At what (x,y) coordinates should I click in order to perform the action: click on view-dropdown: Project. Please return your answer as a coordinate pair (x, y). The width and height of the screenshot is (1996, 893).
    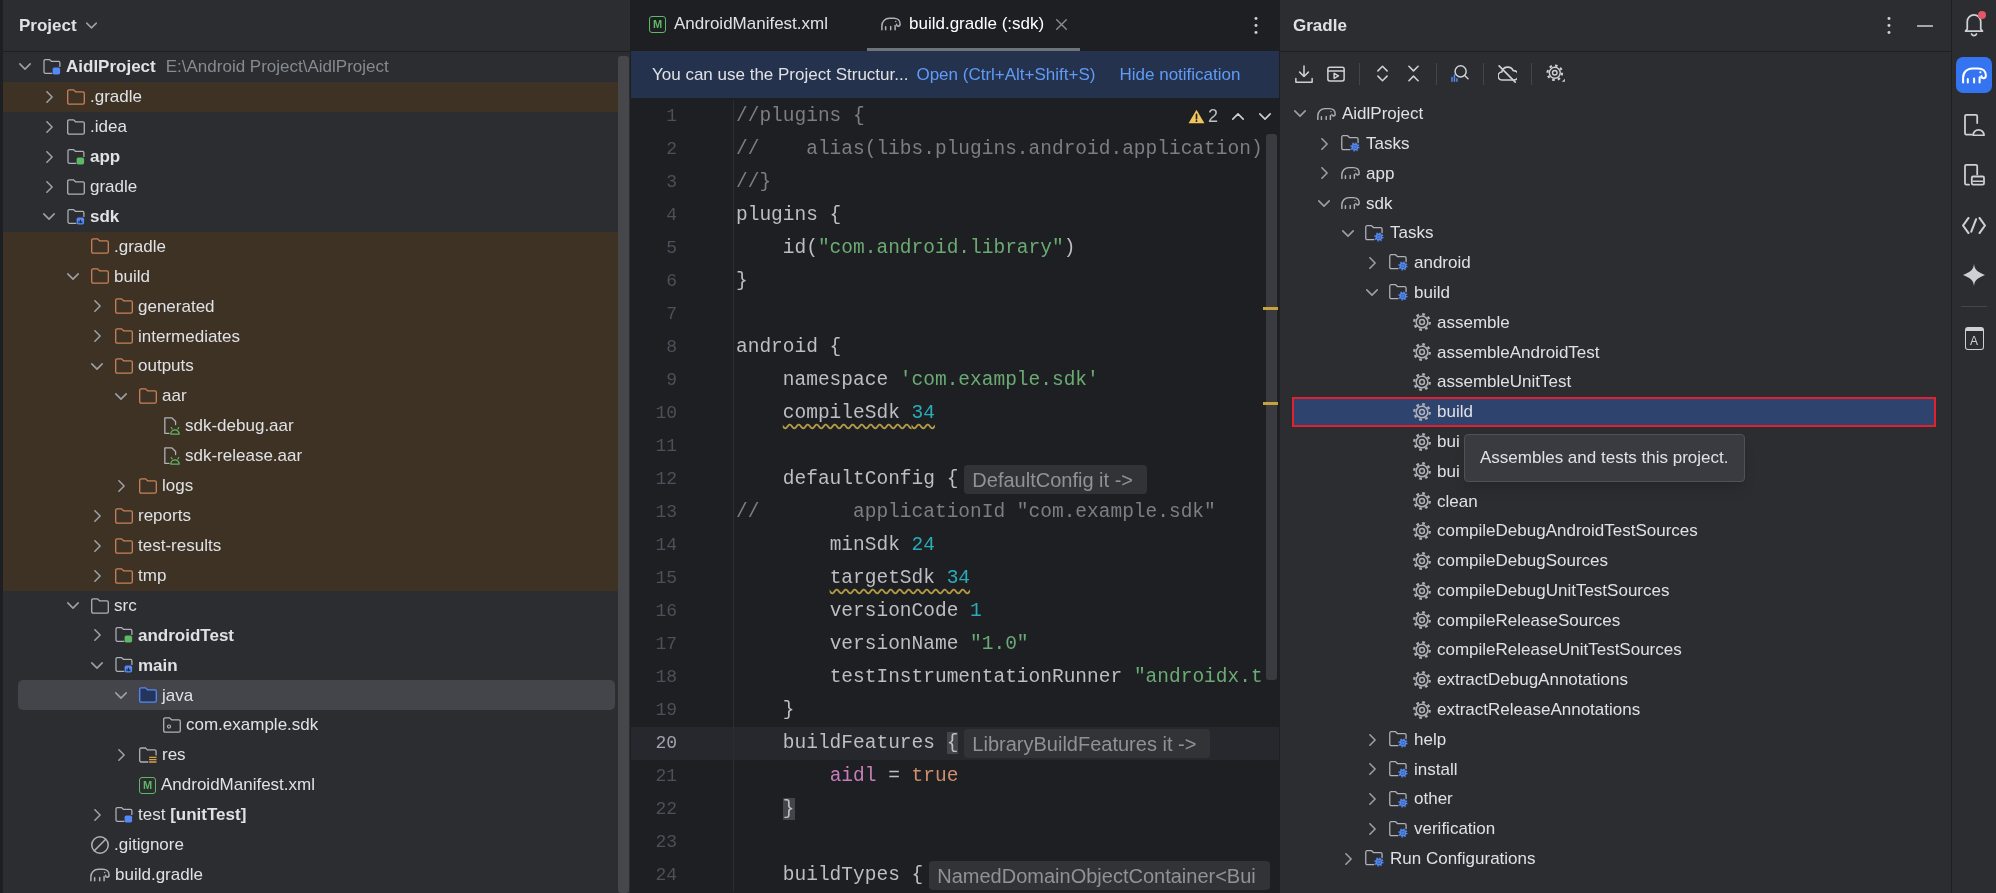
    Looking at the image, I should click on (58, 25).